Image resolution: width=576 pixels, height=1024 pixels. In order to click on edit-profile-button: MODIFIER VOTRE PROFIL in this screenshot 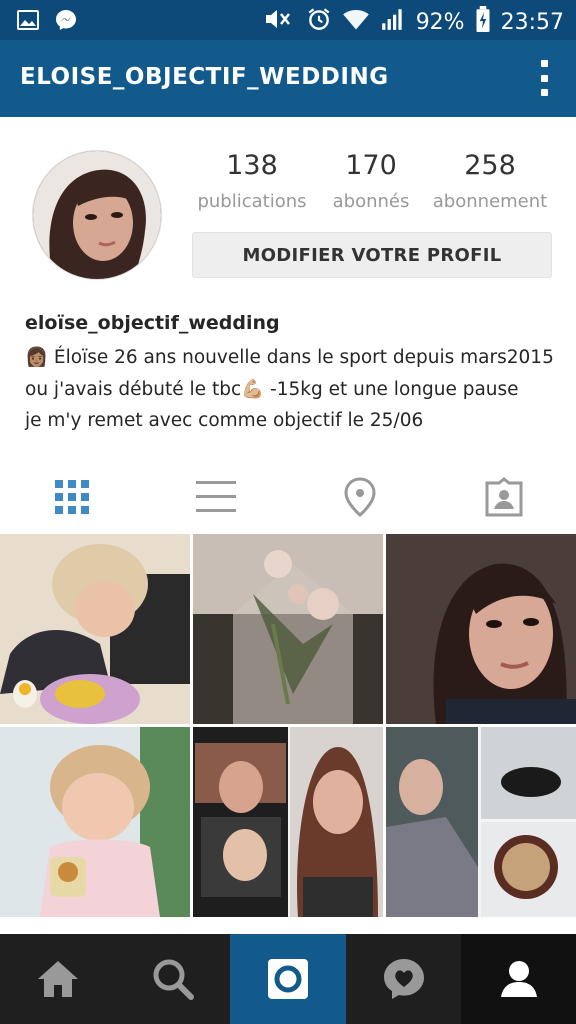, I will do `click(372, 255)`.